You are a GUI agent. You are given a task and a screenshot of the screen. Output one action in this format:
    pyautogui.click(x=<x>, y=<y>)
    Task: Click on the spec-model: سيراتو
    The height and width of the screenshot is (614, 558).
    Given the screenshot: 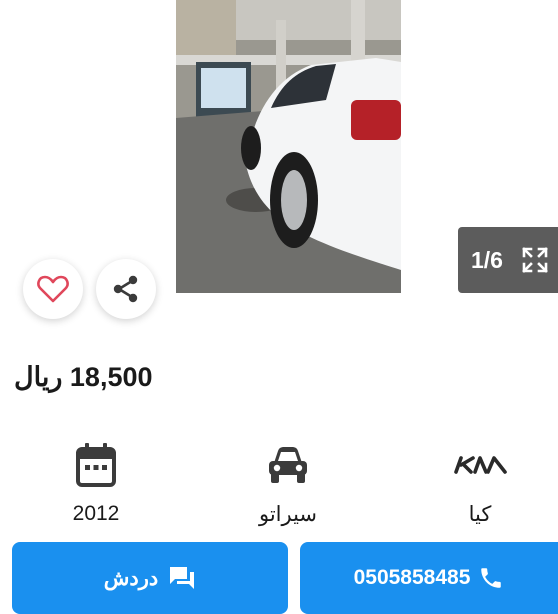 What is the action you would take?
    pyautogui.click(x=288, y=483)
    